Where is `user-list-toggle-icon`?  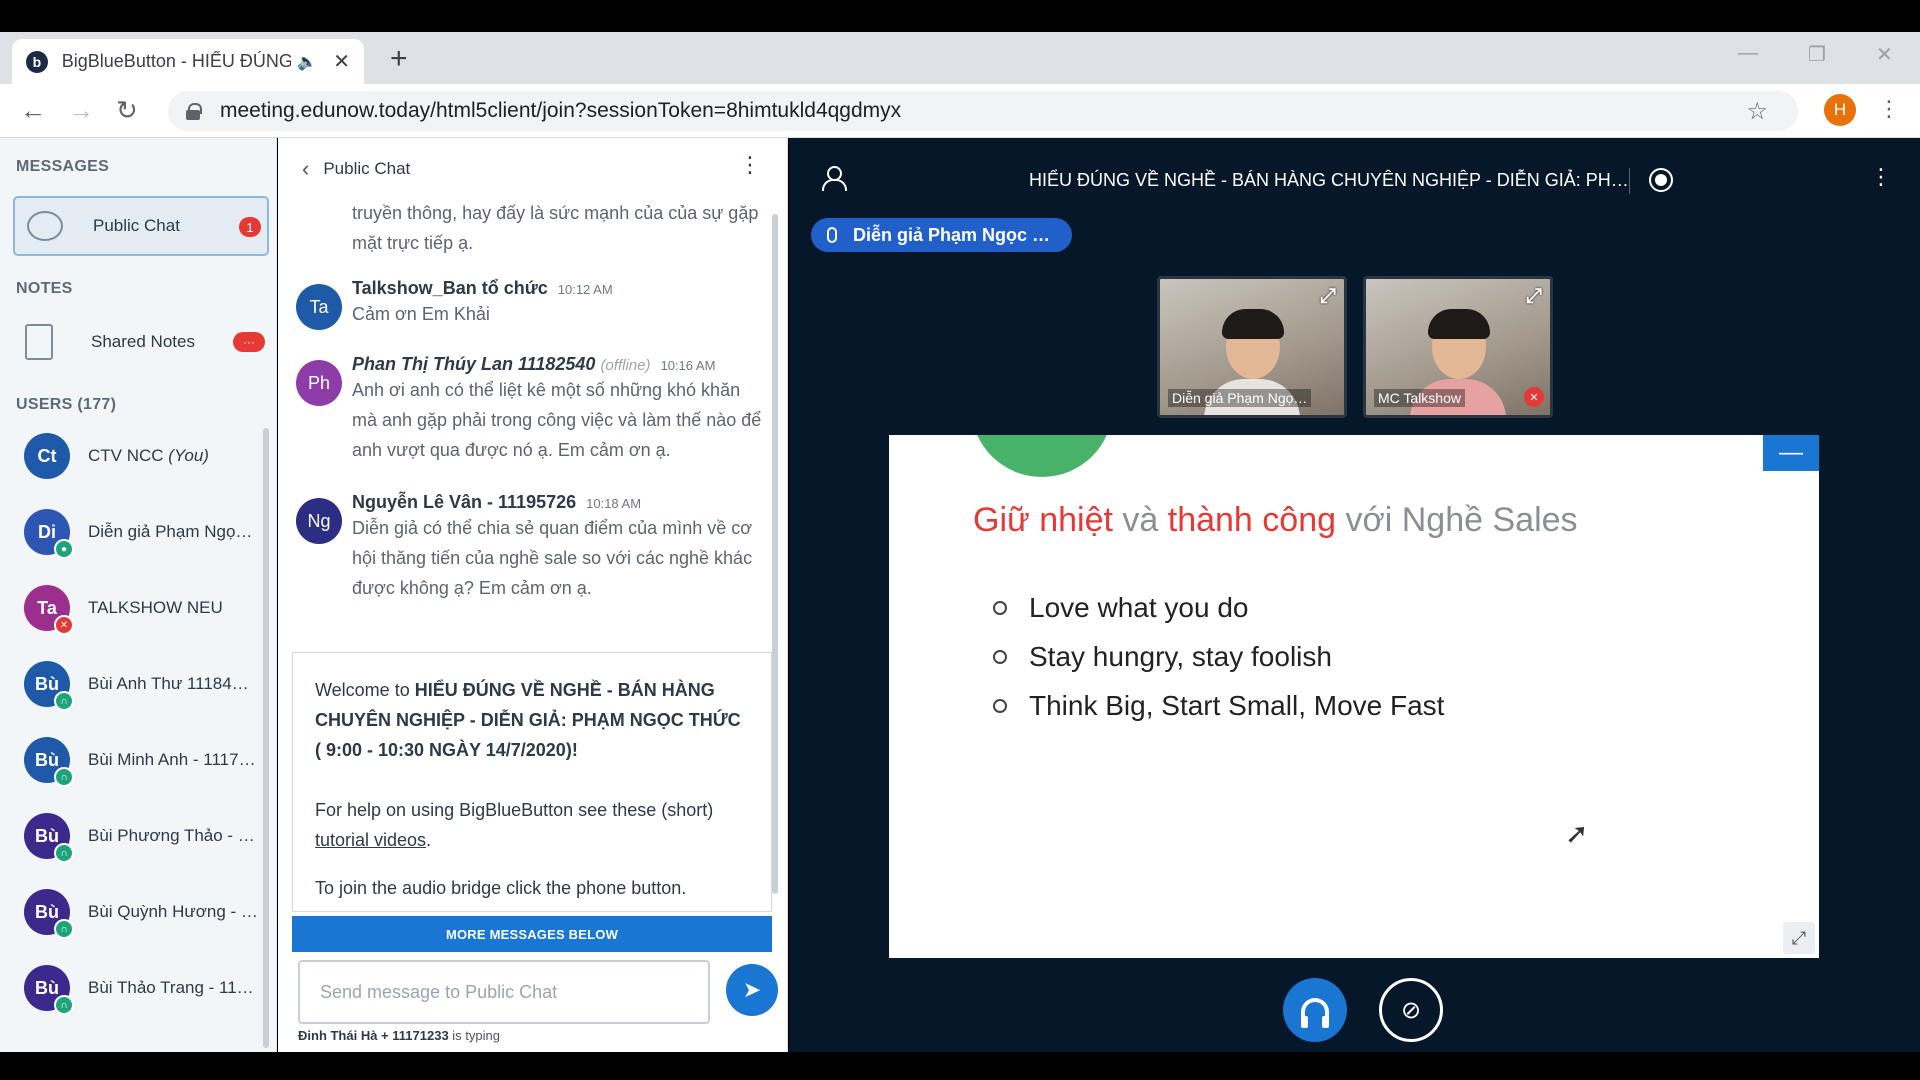 user-list-toggle-icon is located at coordinates (834, 178).